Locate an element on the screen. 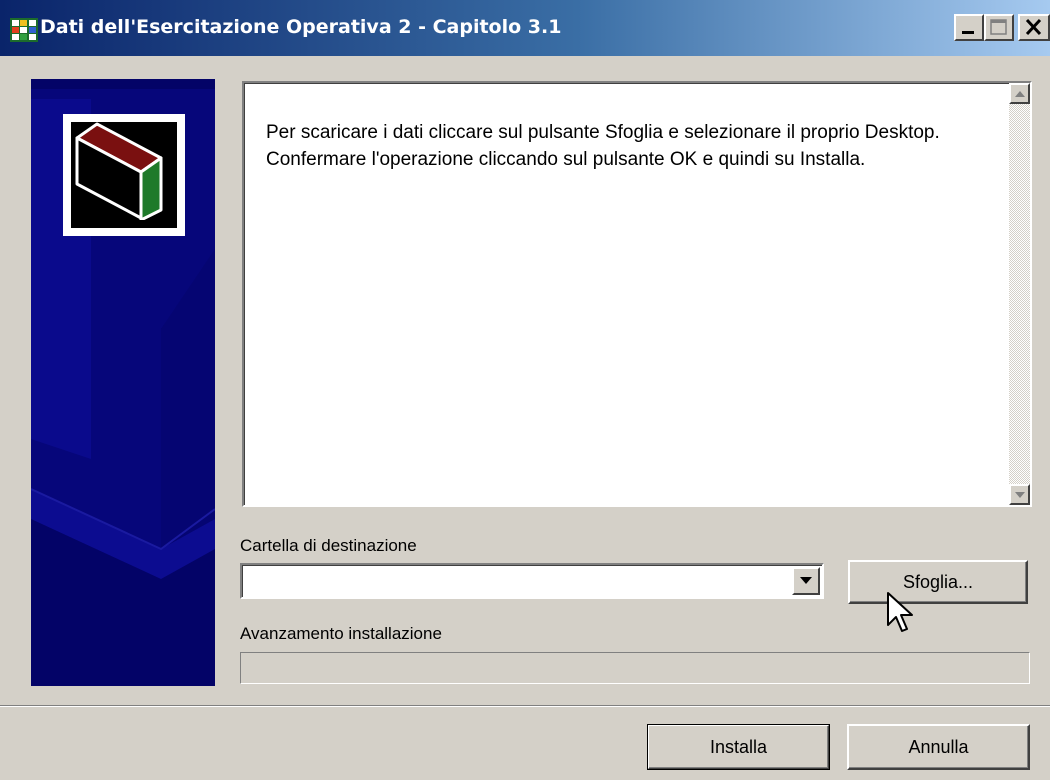  scroll-down-button is located at coordinates (1019, 494).